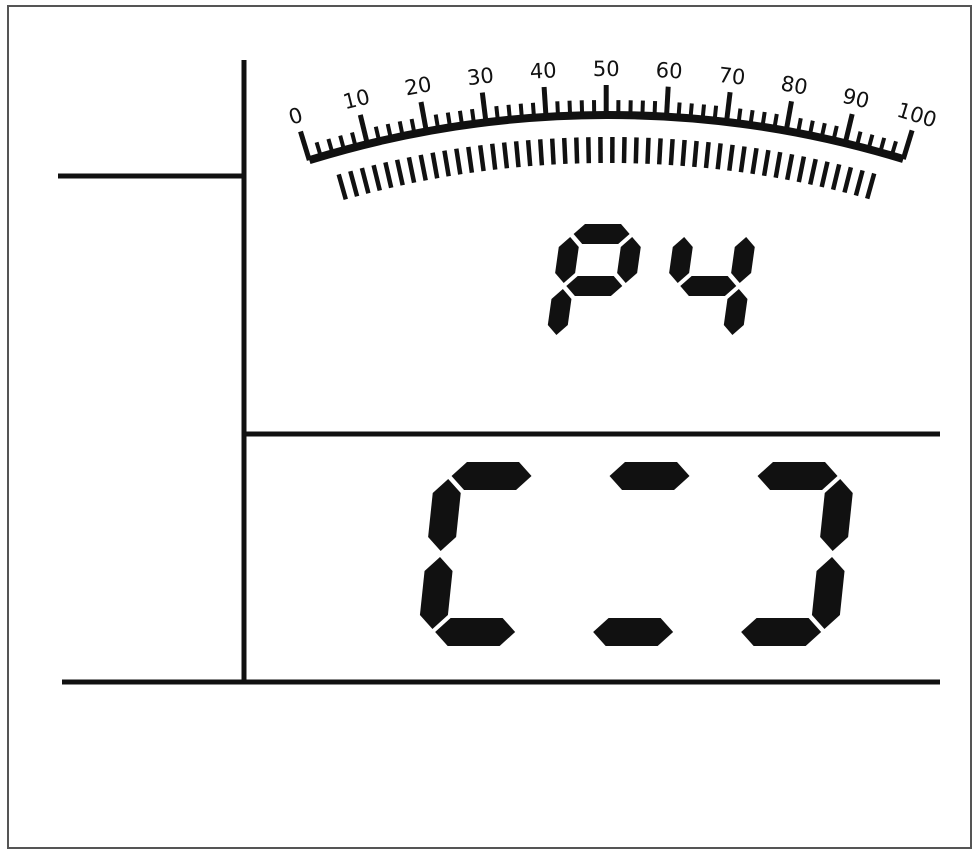  Describe the element at coordinates (606, 69) in the screenshot. I see `gauge-tick-label: 50` at that location.